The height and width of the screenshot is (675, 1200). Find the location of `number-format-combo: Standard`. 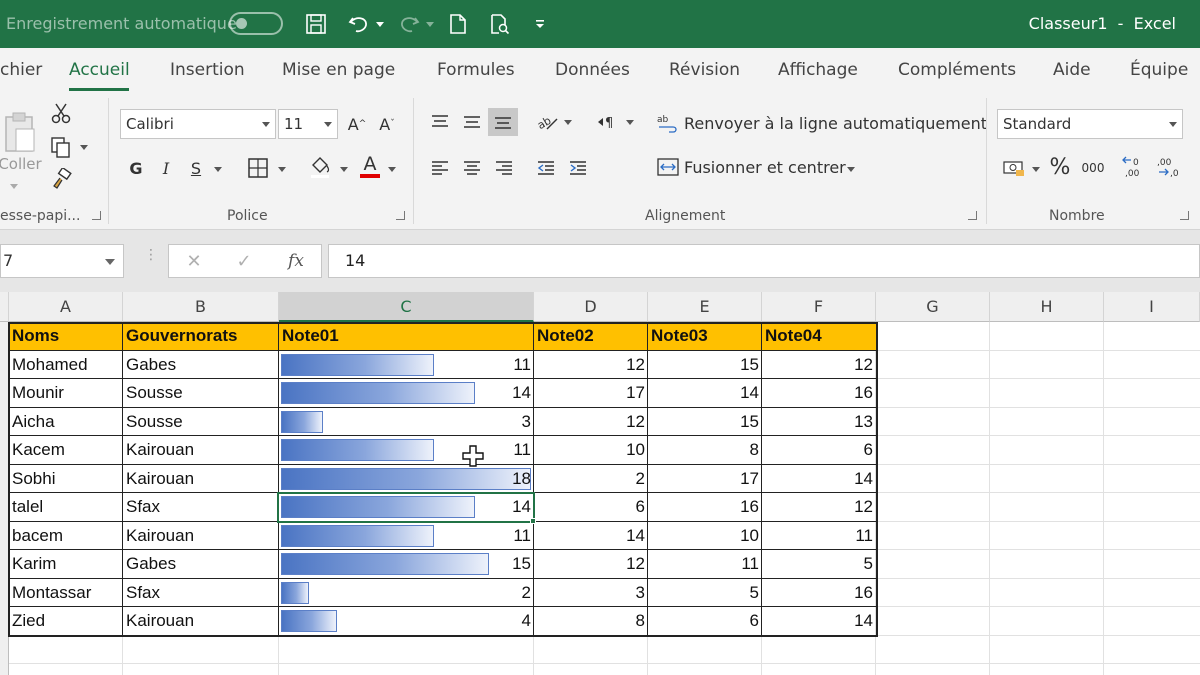

number-format-combo: Standard is located at coordinates (1090, 124).